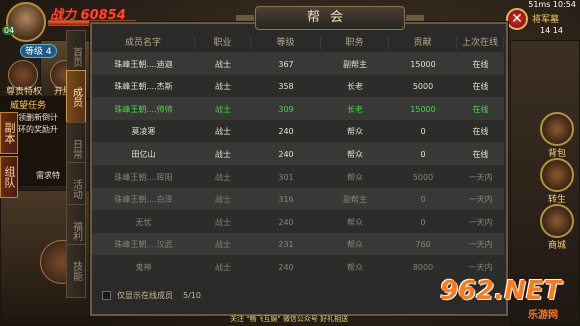 Image resolution: width=580 pixels, height=326 pixels. Describe the element at coordinates (143, 87) in the screenshot. I see `cell-name: 珠峰王朝....杰斯` at that location.